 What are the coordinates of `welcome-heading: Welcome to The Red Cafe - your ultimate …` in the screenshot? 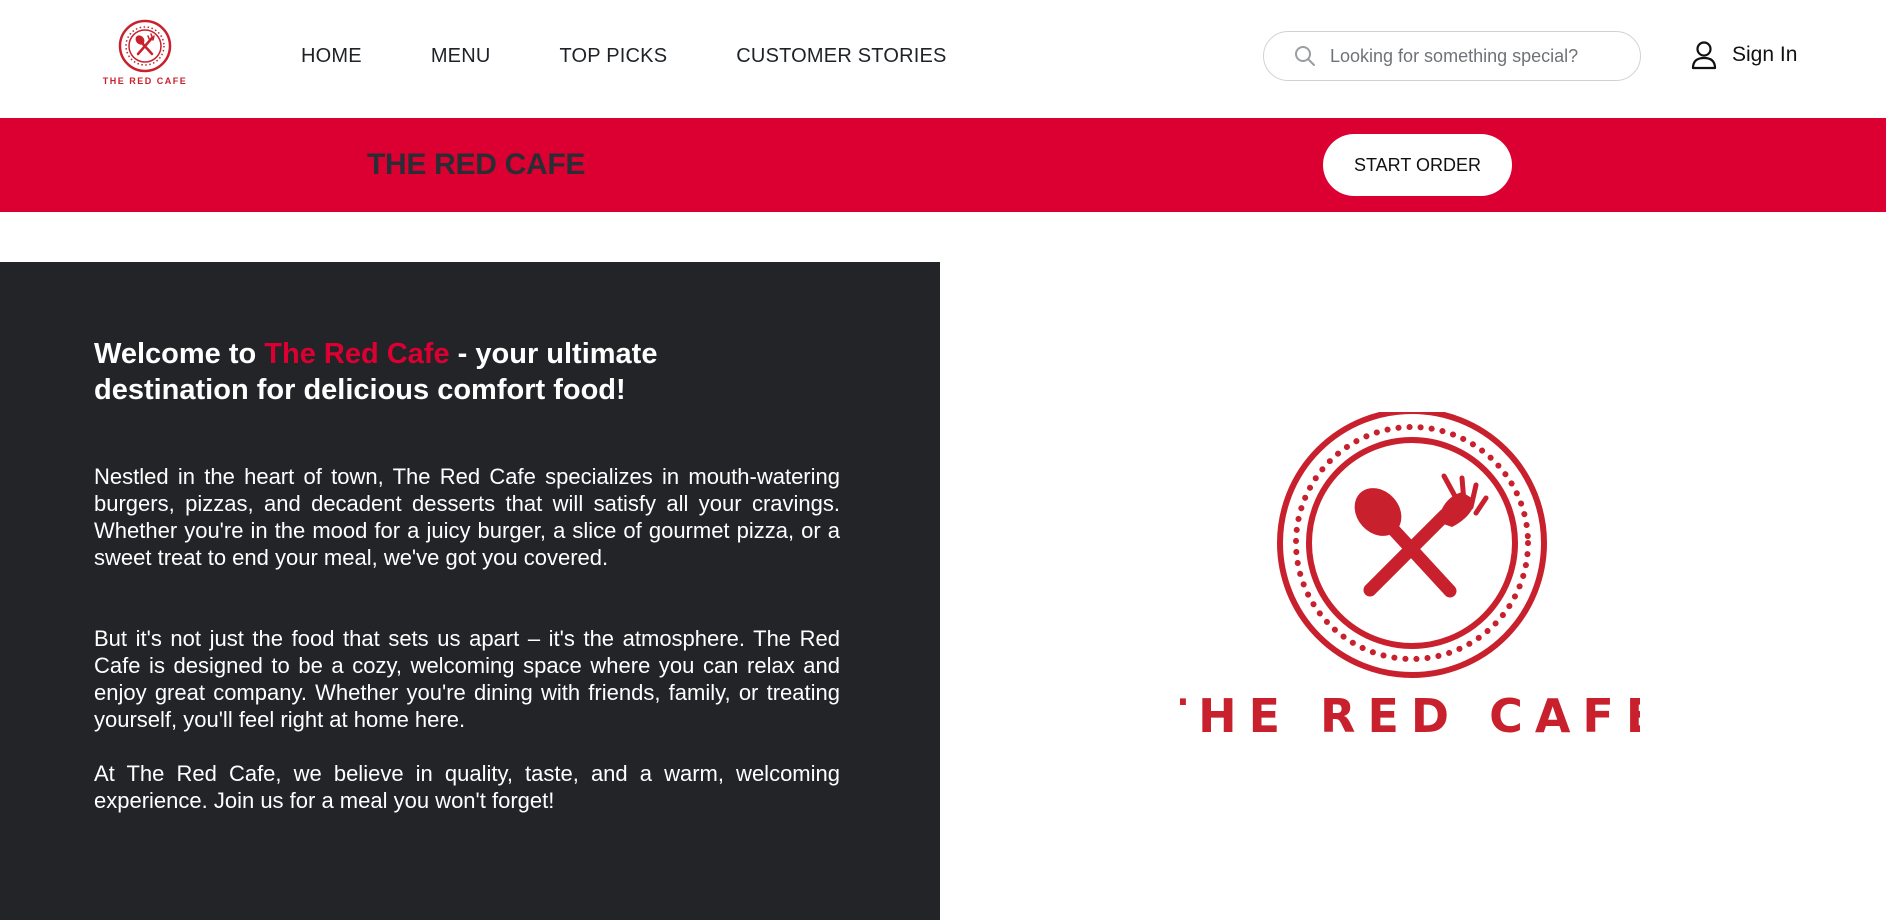 It's located at (414, 372).